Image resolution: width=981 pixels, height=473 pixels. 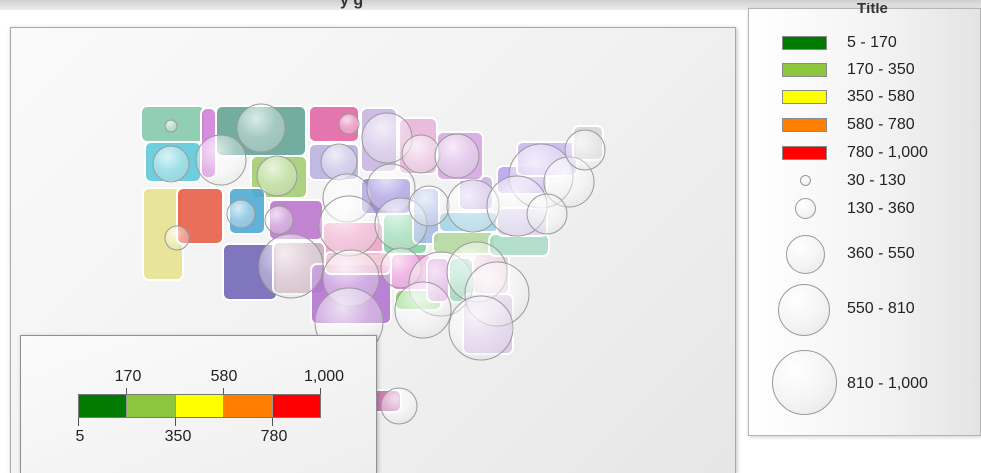 I want to click on legend-size-row: 360 - 550, so click(x=865, y=254).